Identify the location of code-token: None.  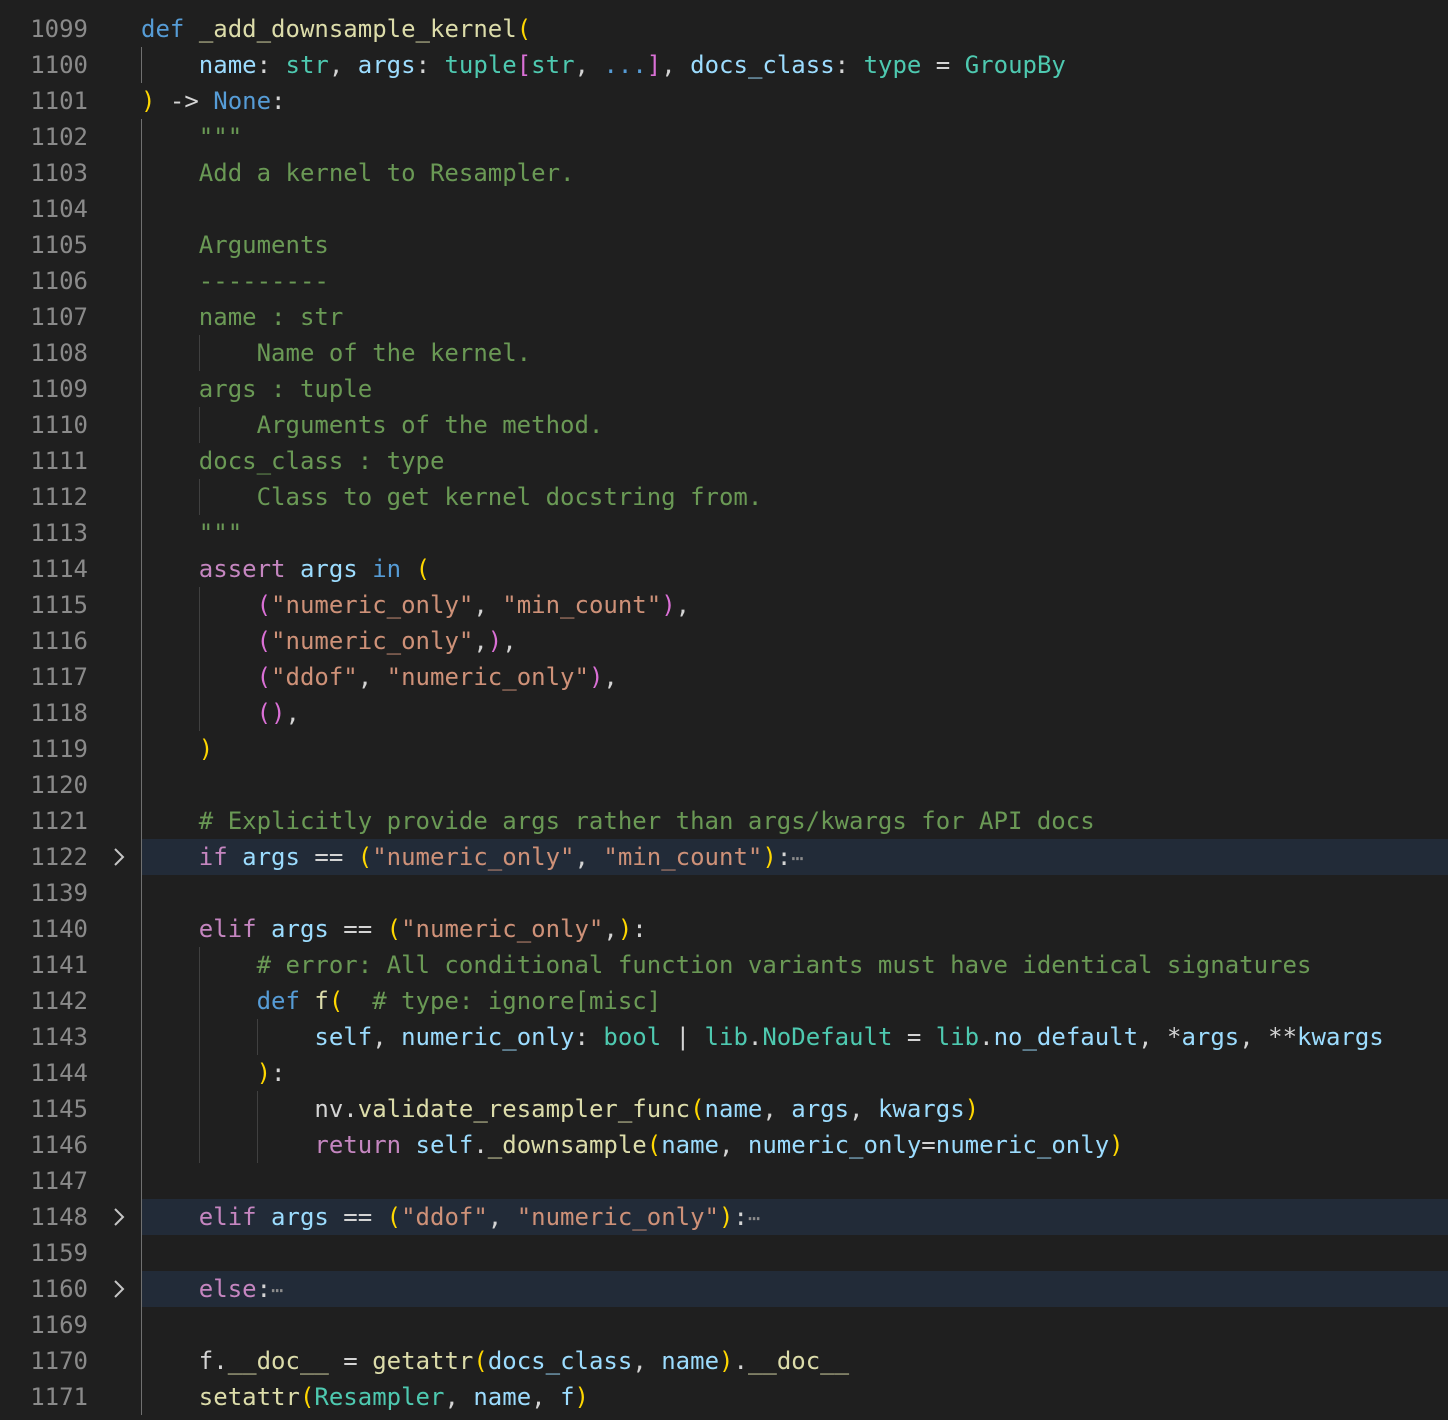
(242, 101).